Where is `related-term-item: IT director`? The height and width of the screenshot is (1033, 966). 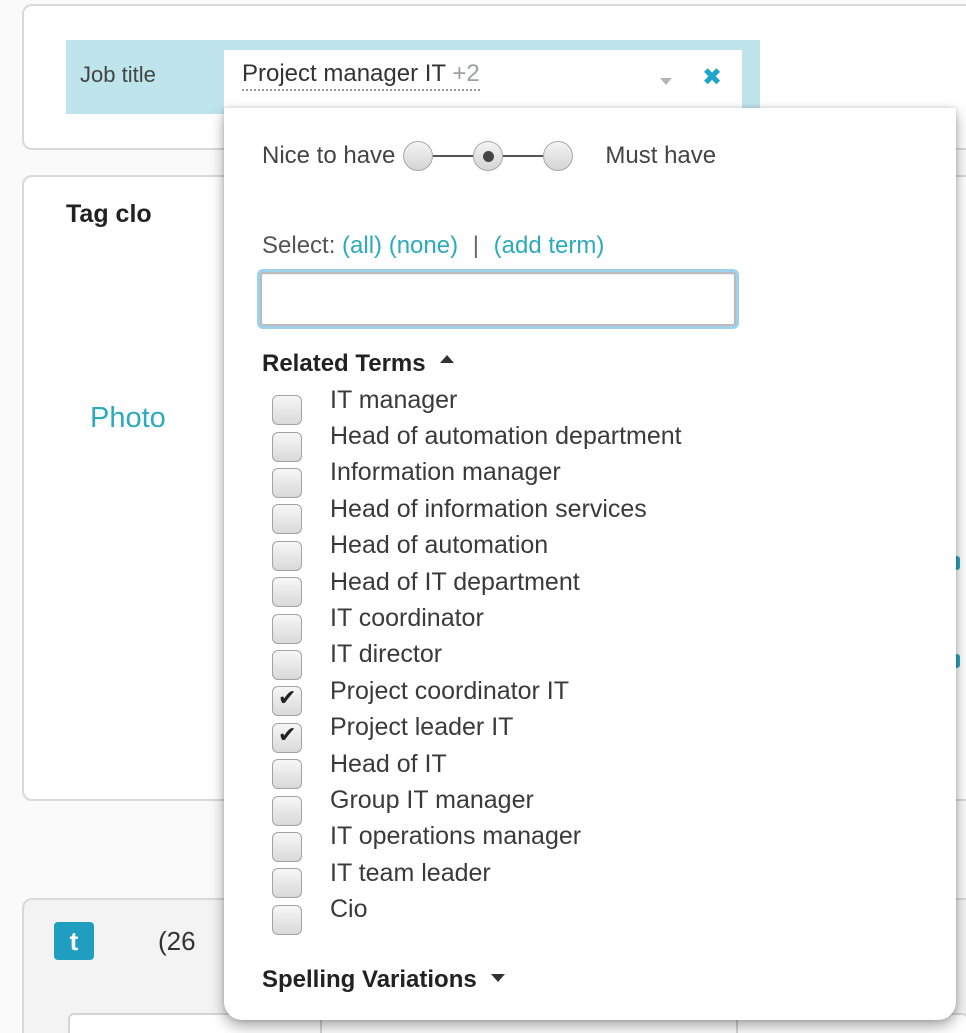 related-term-item: IT director is located at coordinates (602, 660).